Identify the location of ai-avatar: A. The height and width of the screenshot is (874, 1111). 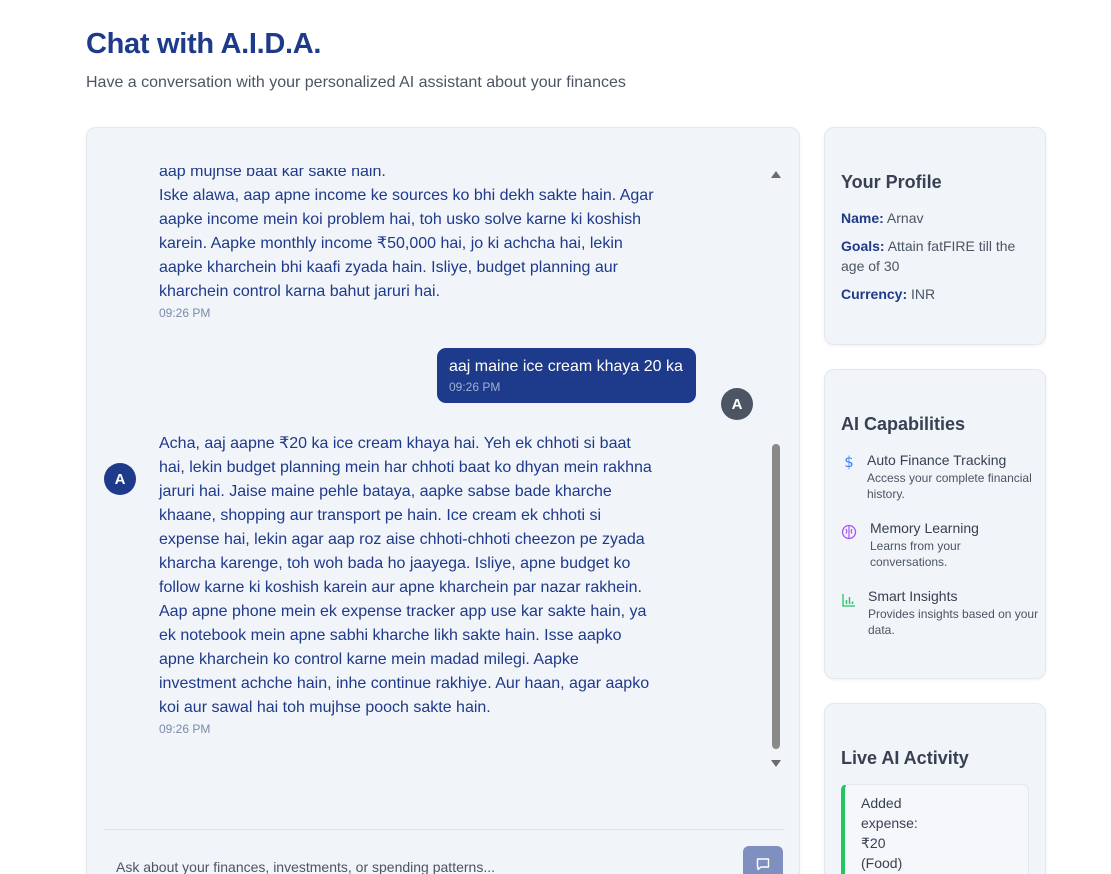
(120, 479).